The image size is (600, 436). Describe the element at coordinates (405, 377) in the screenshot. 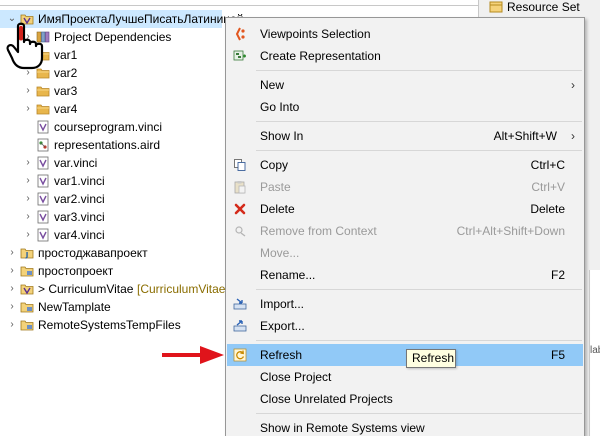

I see `menu-item-close-project: Close Project` at that location.